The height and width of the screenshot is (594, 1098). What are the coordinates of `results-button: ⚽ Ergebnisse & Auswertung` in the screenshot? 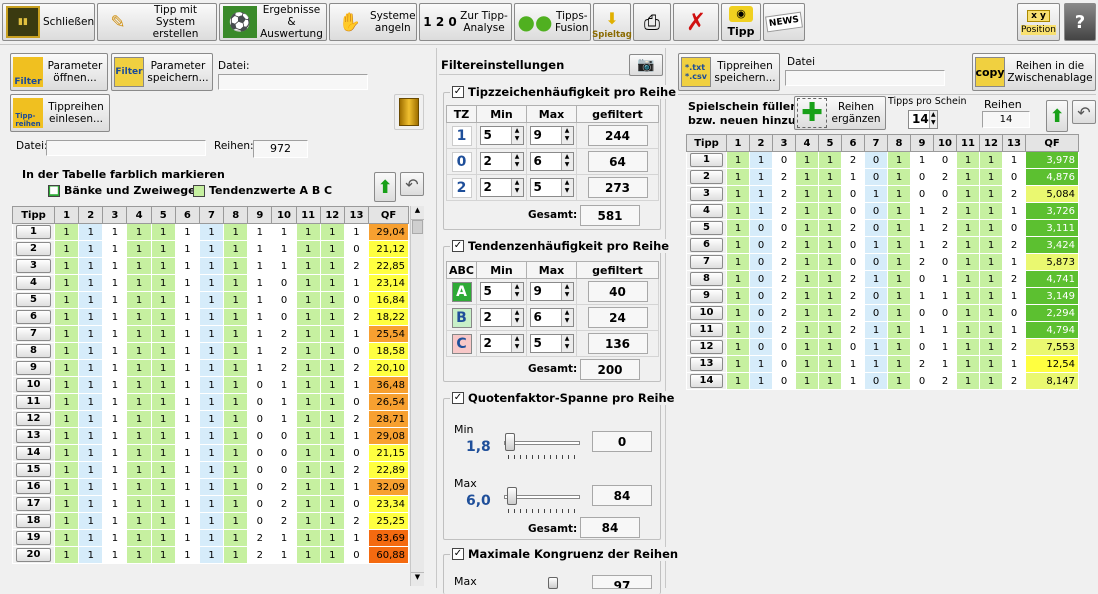 It's located at (273, 22).